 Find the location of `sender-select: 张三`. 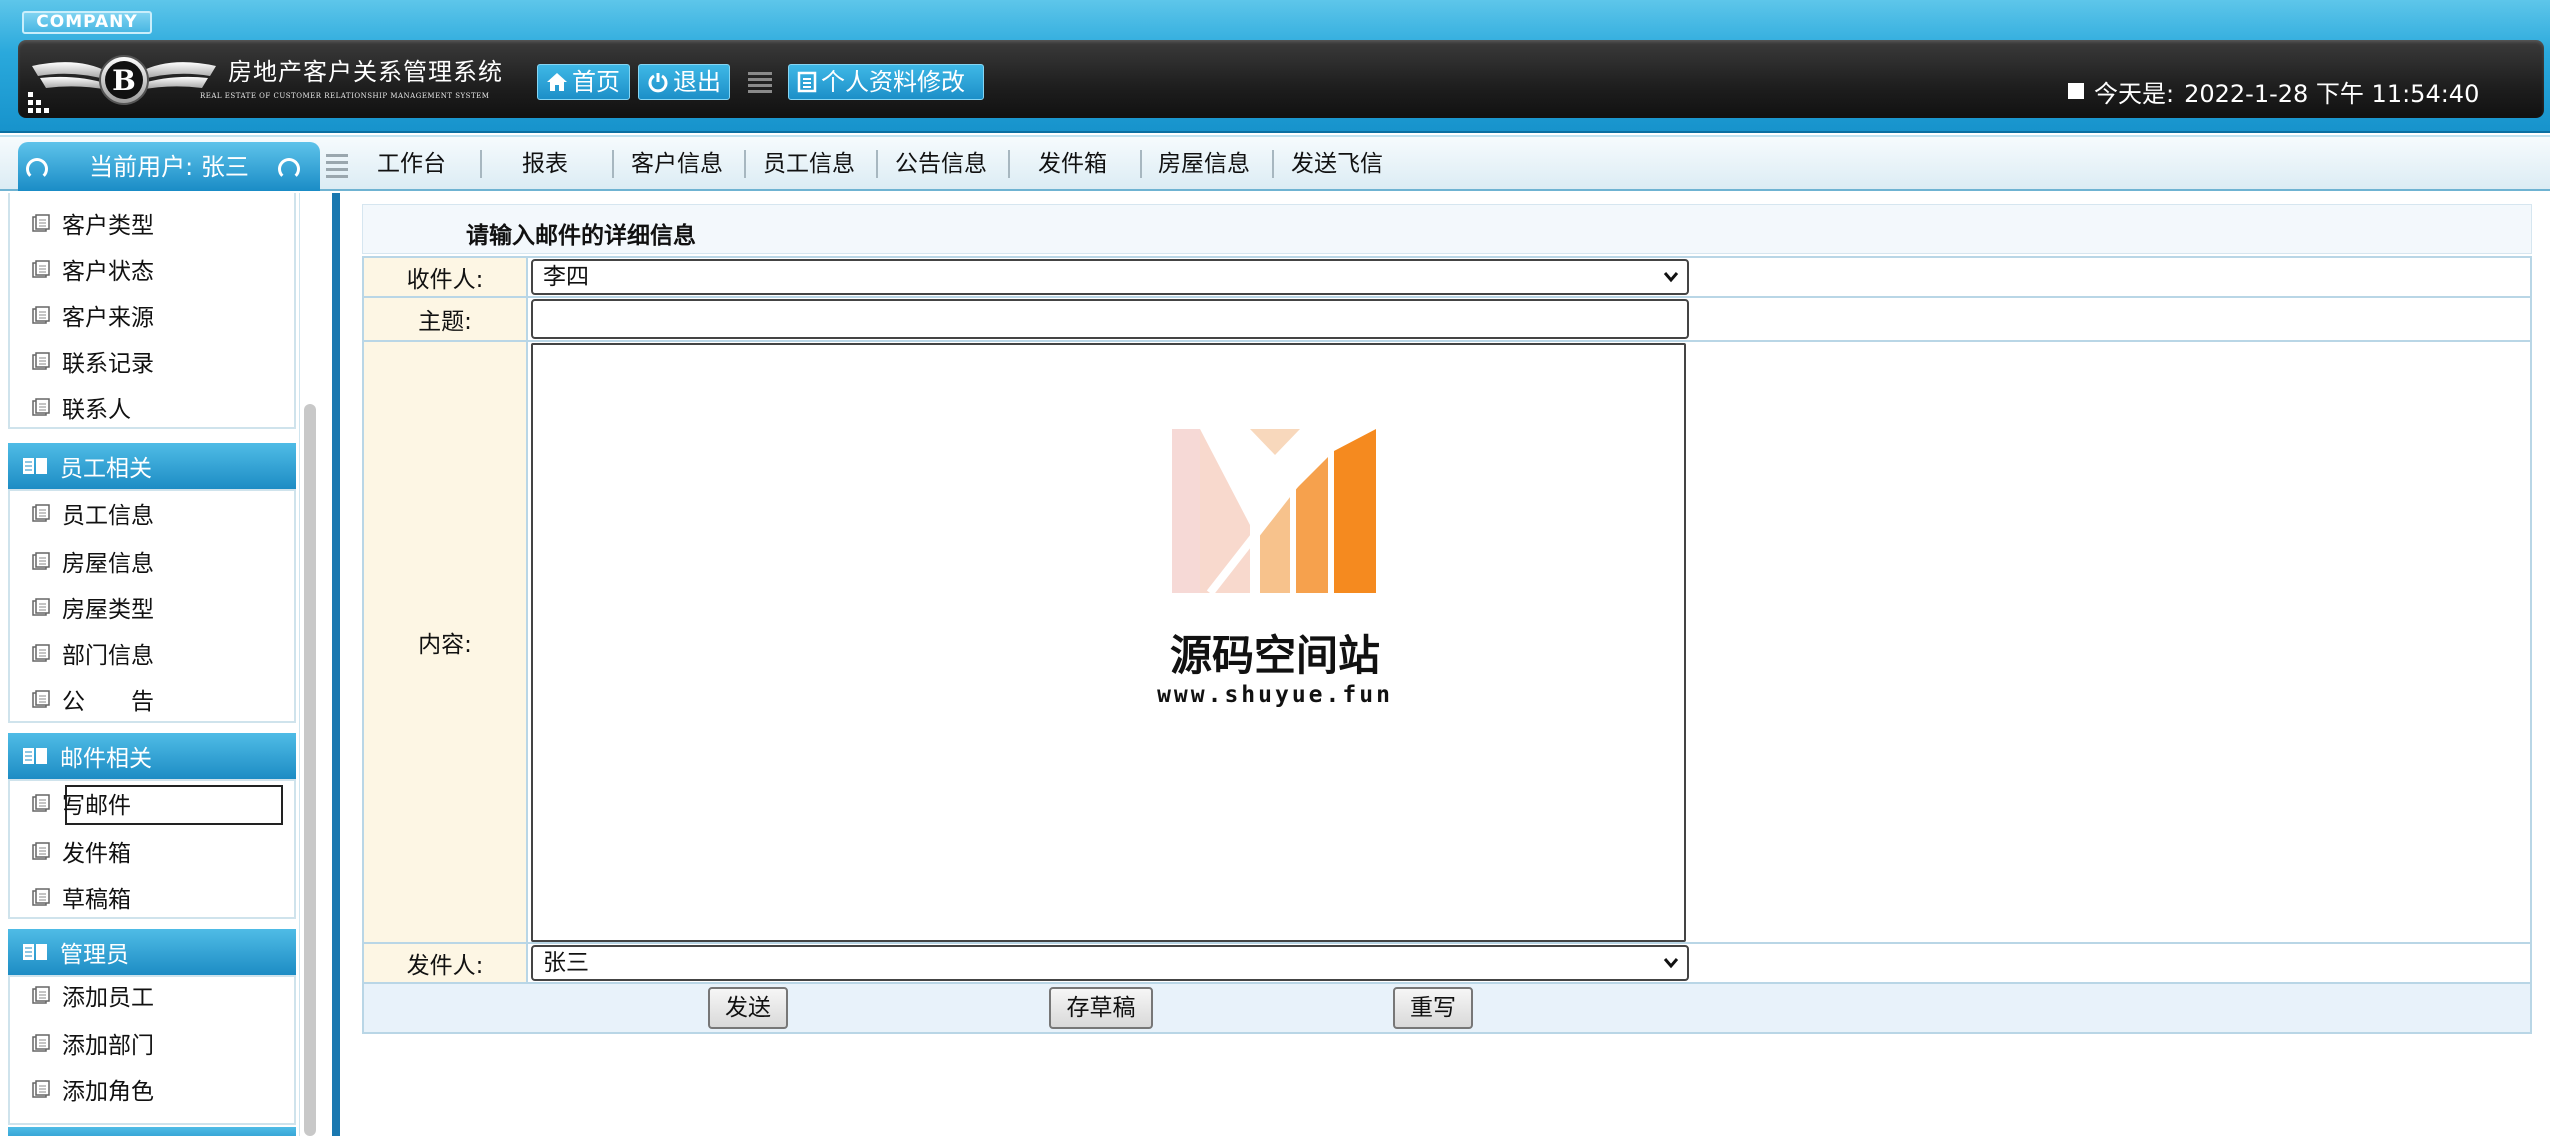

sender-select: 张三 is located at coordinates (1110, 963).